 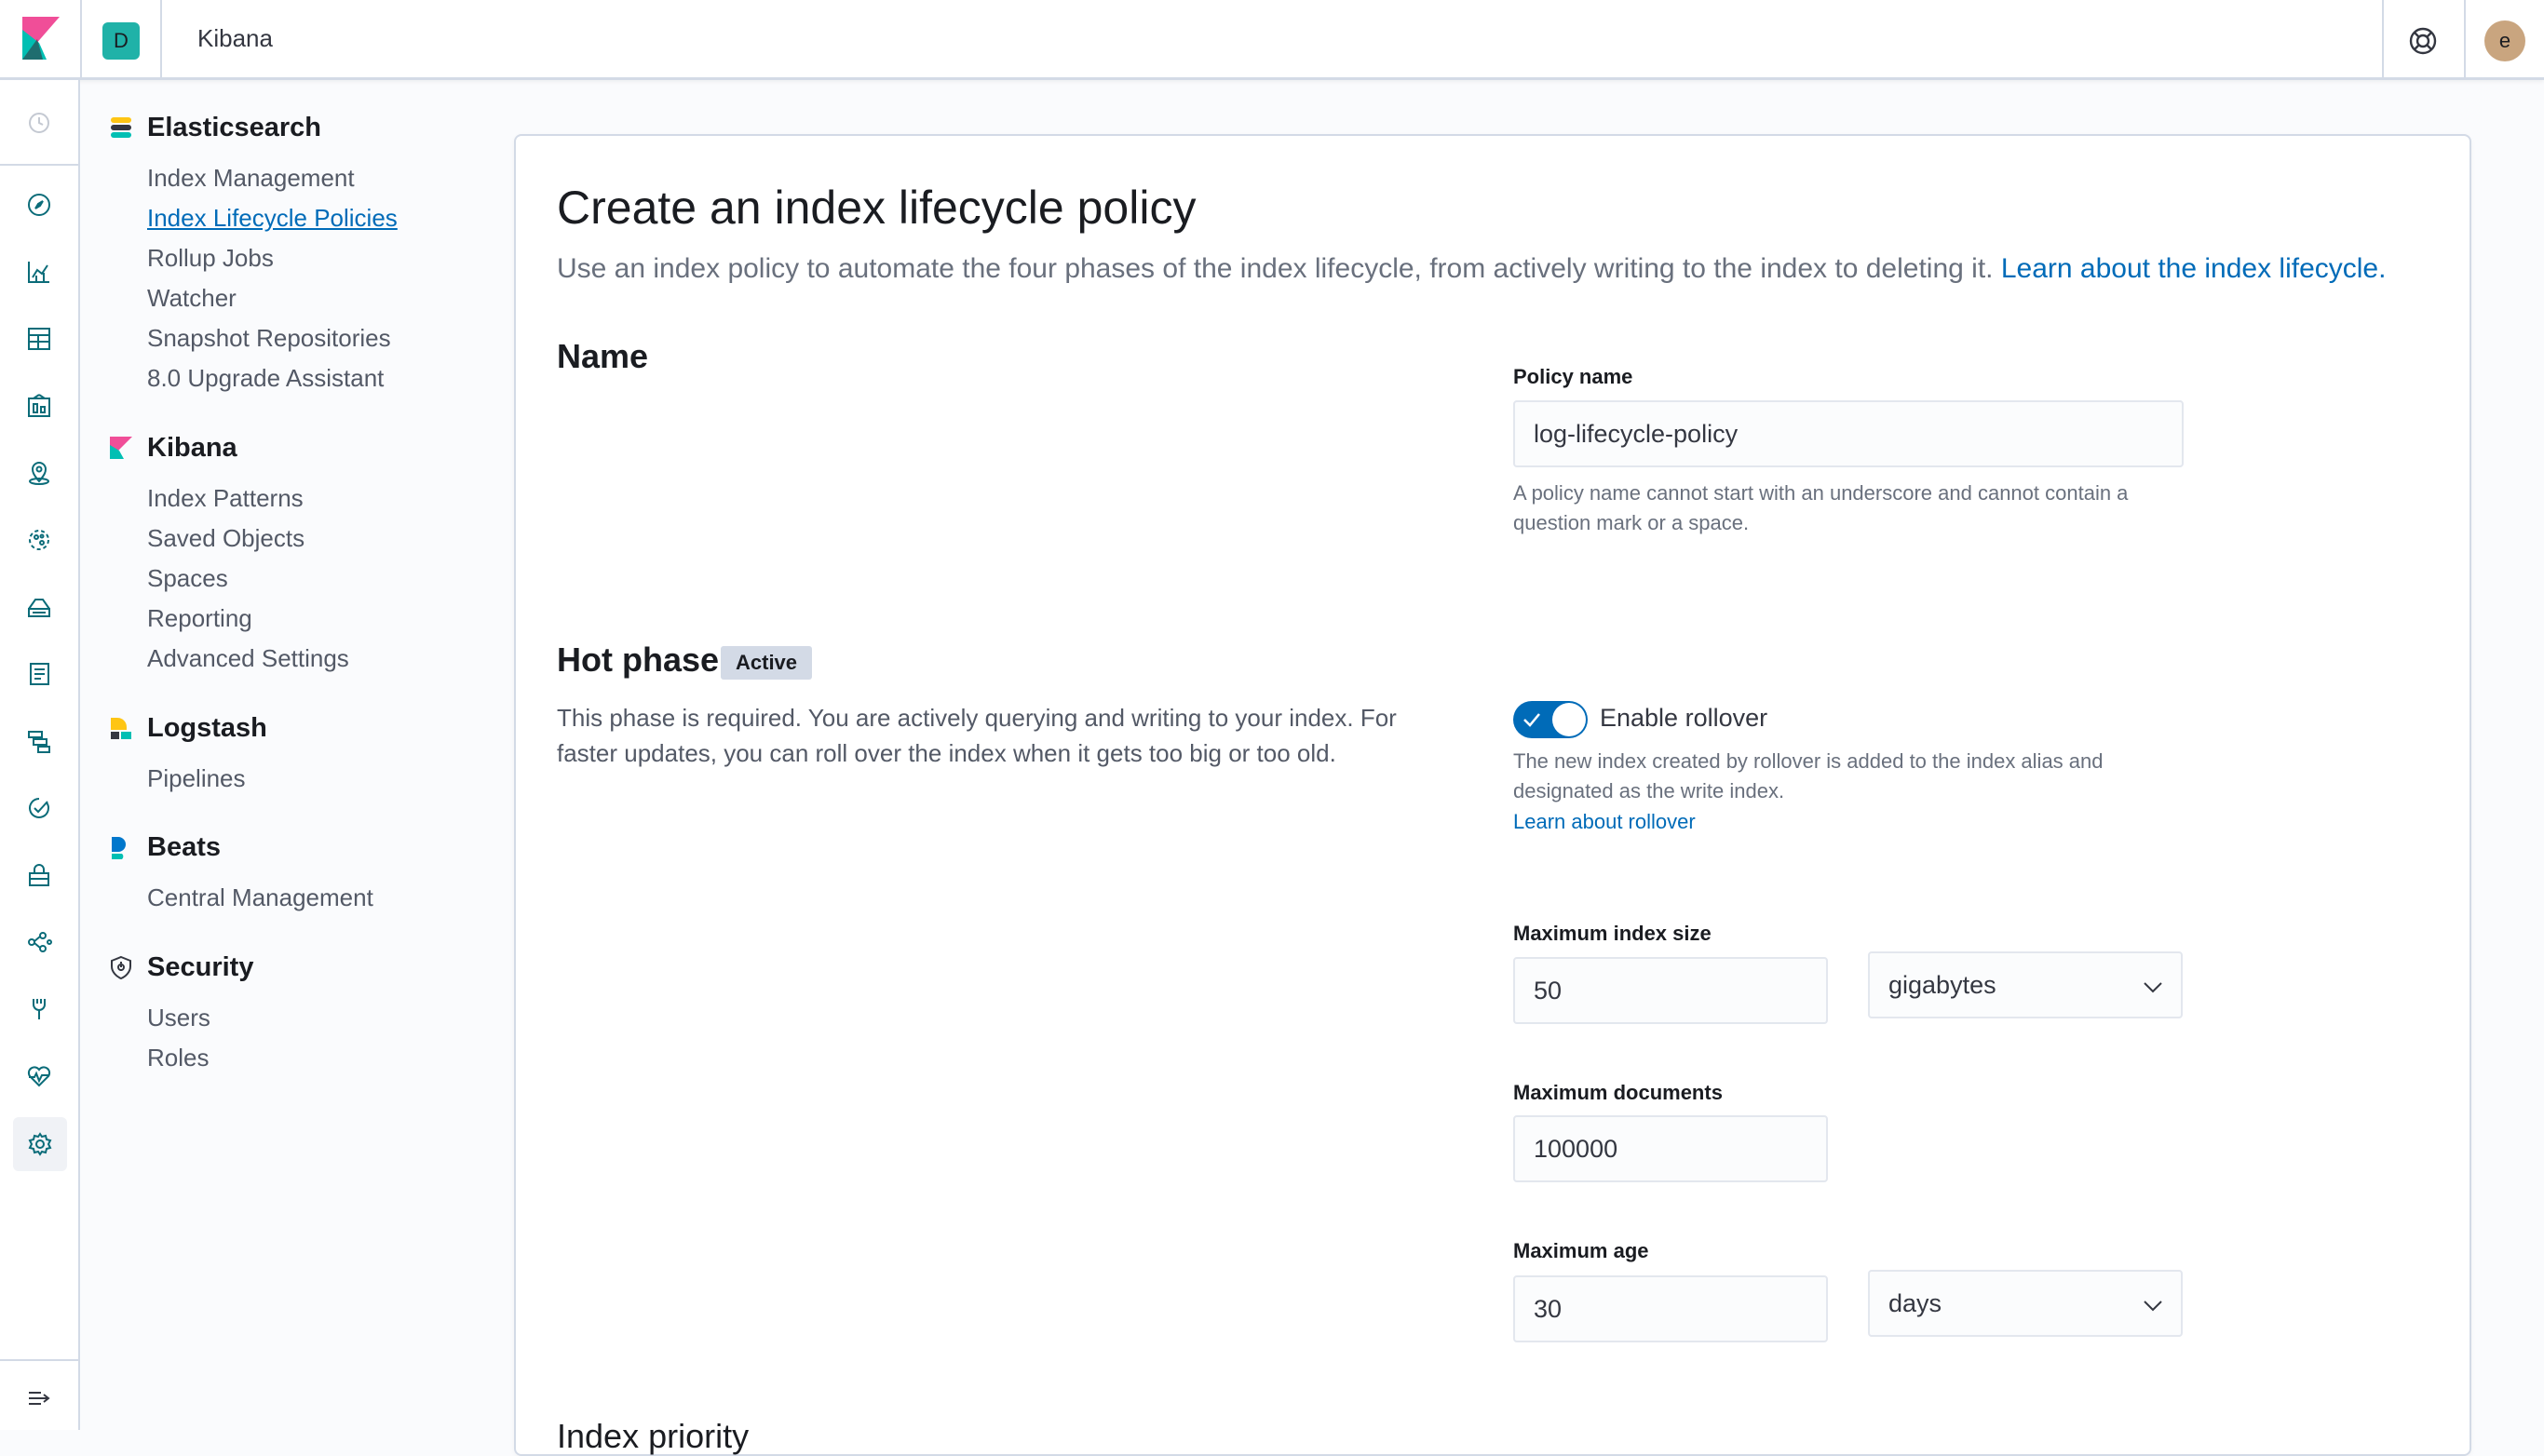 I want to click on section-logstash: Logstash, so click(x=187, y=728).